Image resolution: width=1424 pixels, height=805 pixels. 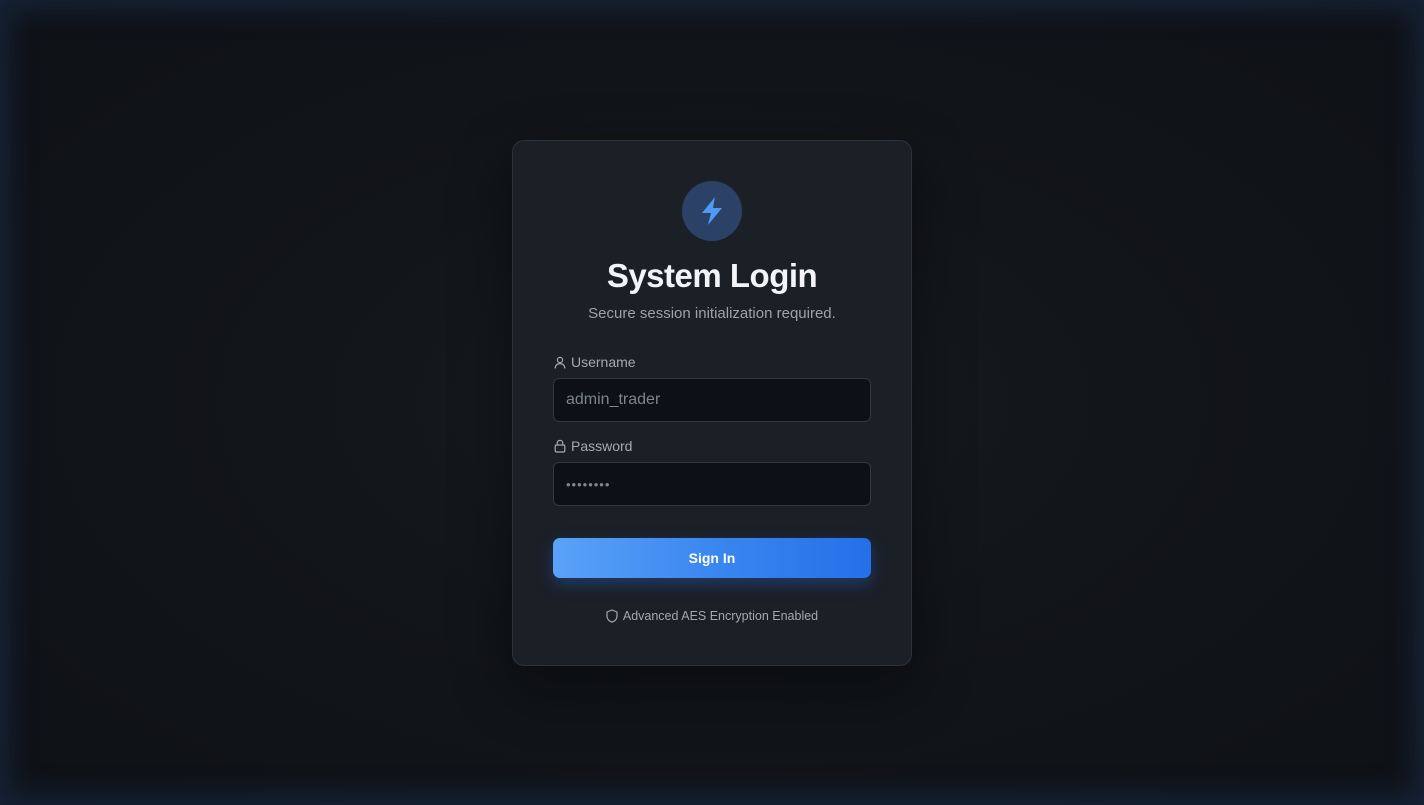 What do you see at coordinates (712, 275) in the screenshot?
I see `page-title: System Login` at bounding box center [712, 275].